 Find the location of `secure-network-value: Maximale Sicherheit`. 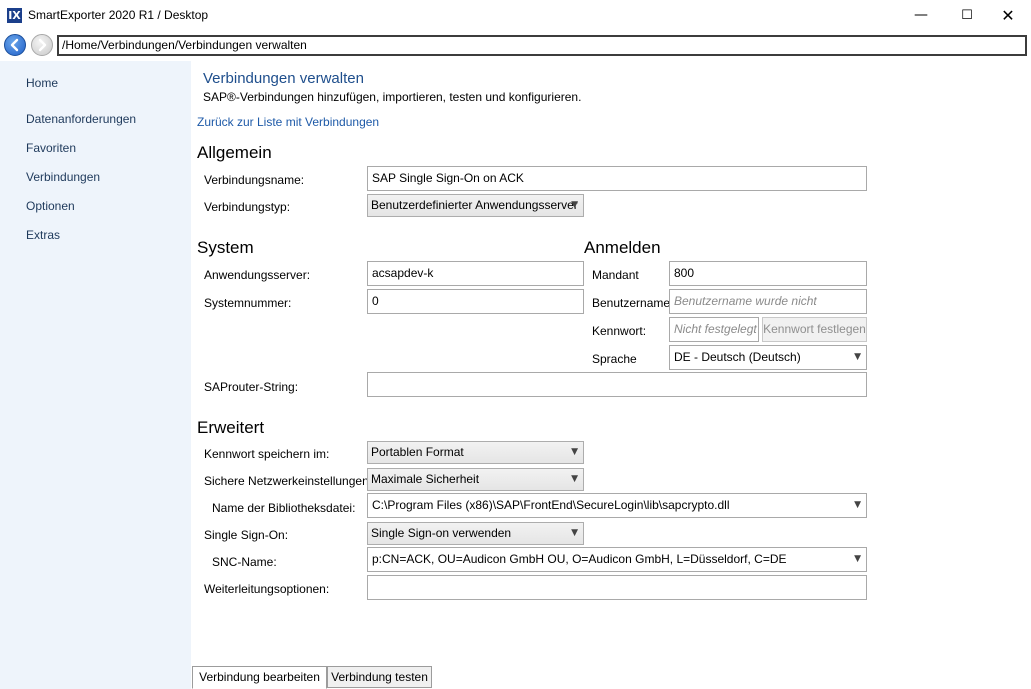

secure-network-value: Maximale Sicherheit is located at coordinates (425, 479).